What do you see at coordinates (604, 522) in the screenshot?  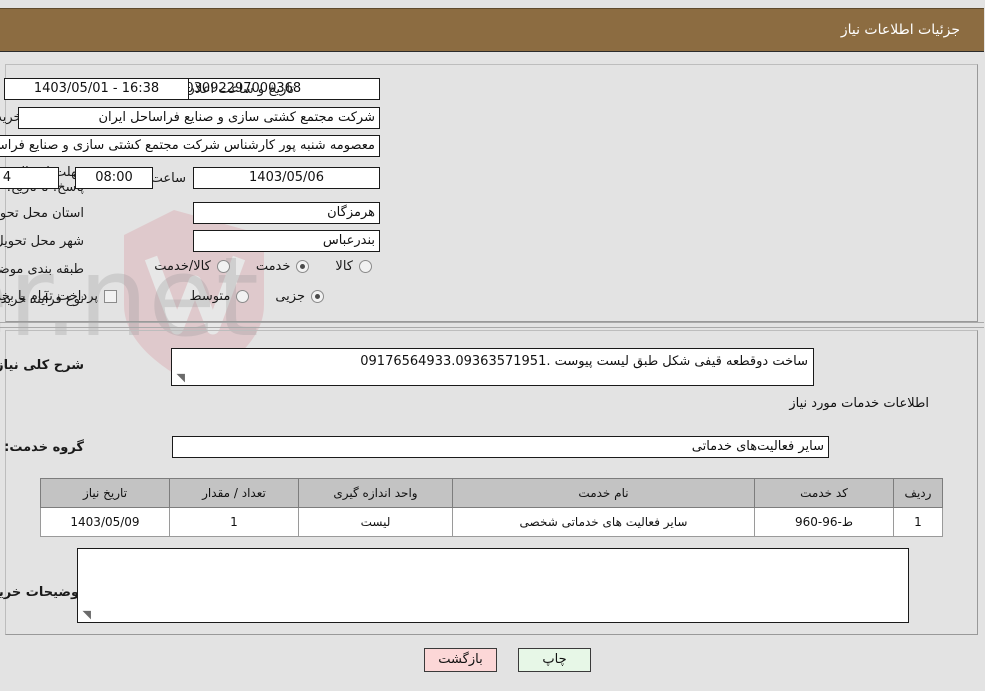 I see `cell-name: سایر فعالیت های خدماتی شخصی` at bounding box center [604, 522].